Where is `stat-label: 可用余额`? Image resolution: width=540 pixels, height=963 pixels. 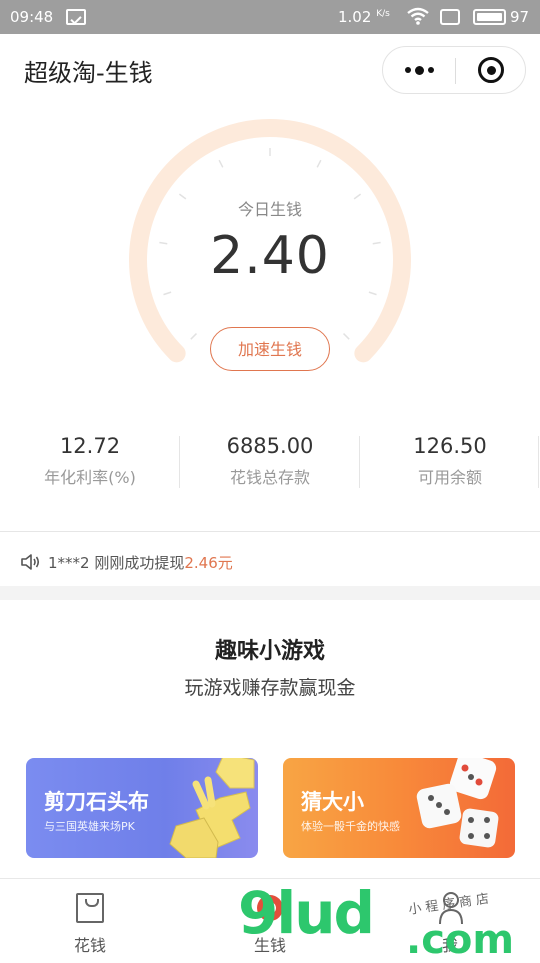 stat-label: 可用余额 is located at coordinates (449, 477).